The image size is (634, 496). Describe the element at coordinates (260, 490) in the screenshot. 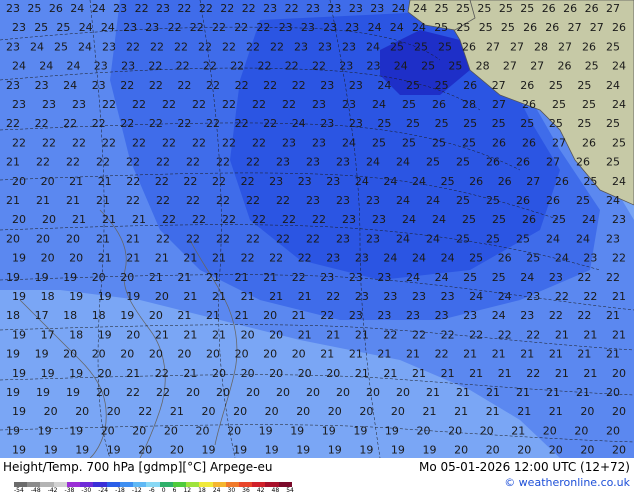

I see `colorbar-tick: 42` at that location.